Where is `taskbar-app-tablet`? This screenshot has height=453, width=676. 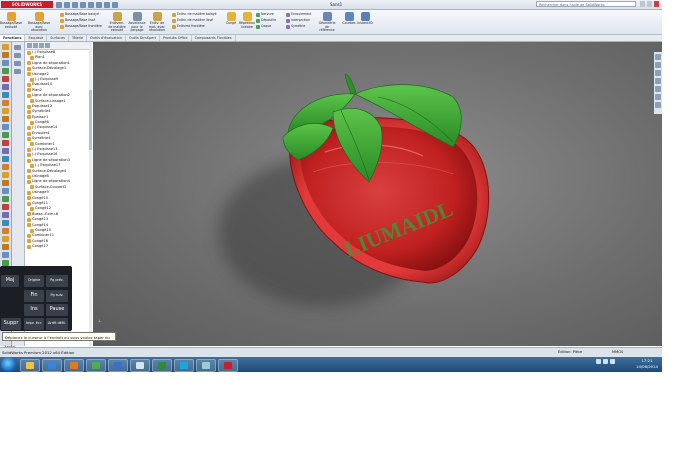
taskbar-app-tablet is located at coordinates (140, 365).